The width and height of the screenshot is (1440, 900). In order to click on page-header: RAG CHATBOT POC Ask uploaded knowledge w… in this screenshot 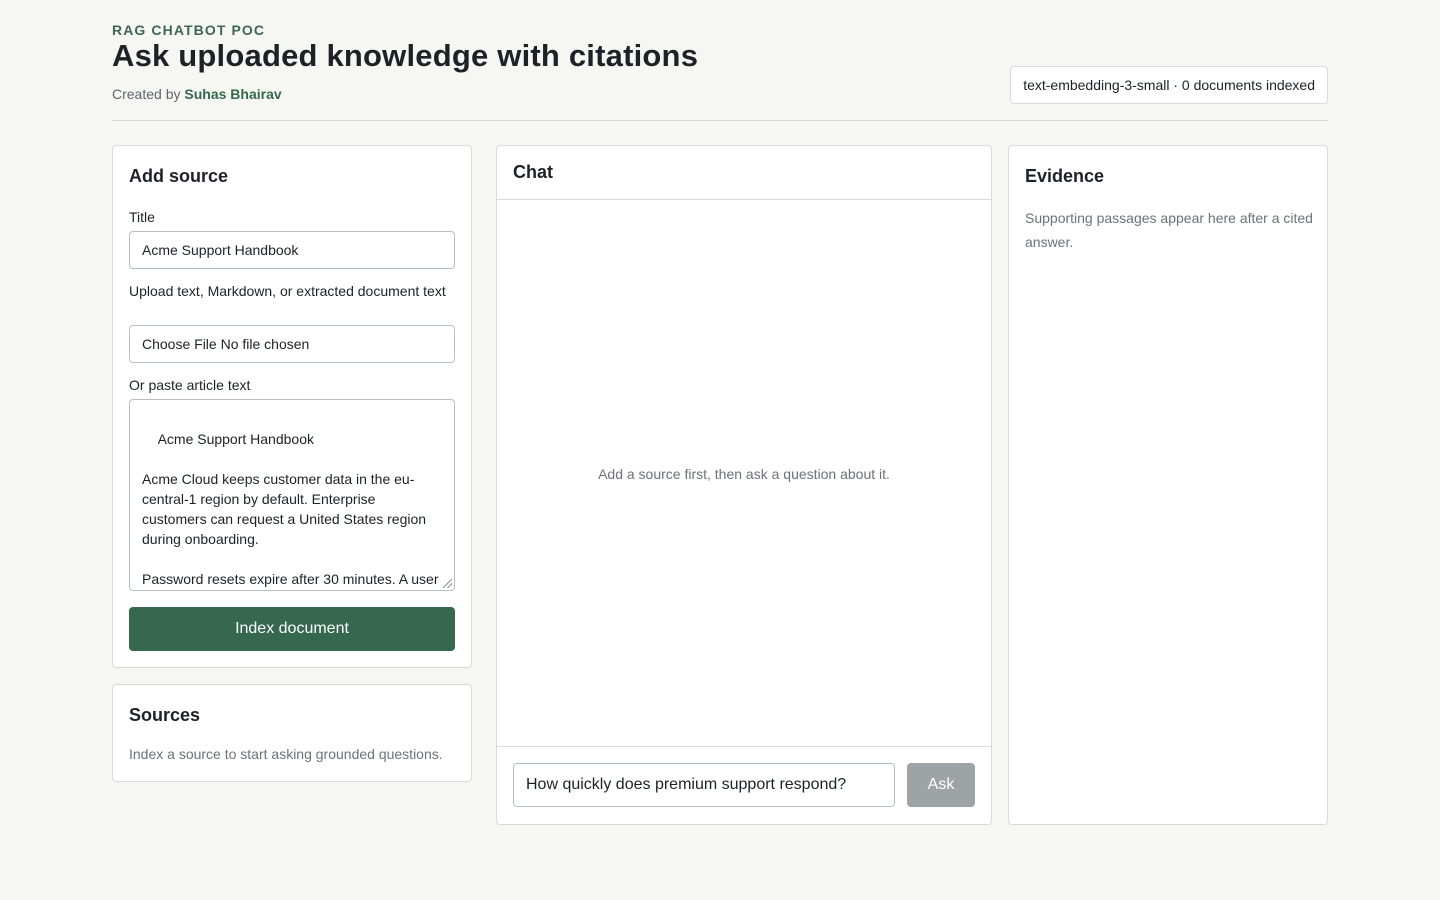, I will do `click(720, 71)`.